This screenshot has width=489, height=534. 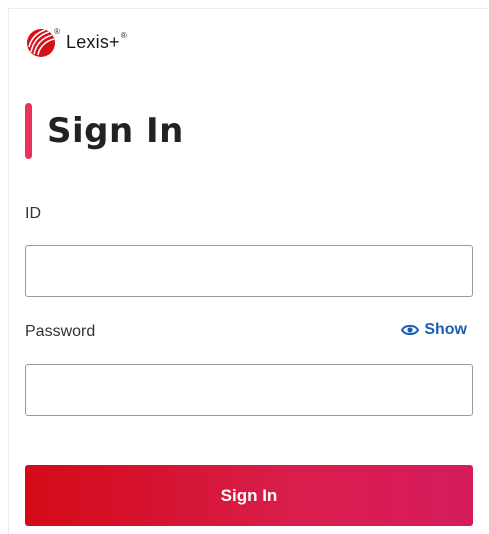 I want to click on show-password-toggle: Show, so click(x=434, y=330).